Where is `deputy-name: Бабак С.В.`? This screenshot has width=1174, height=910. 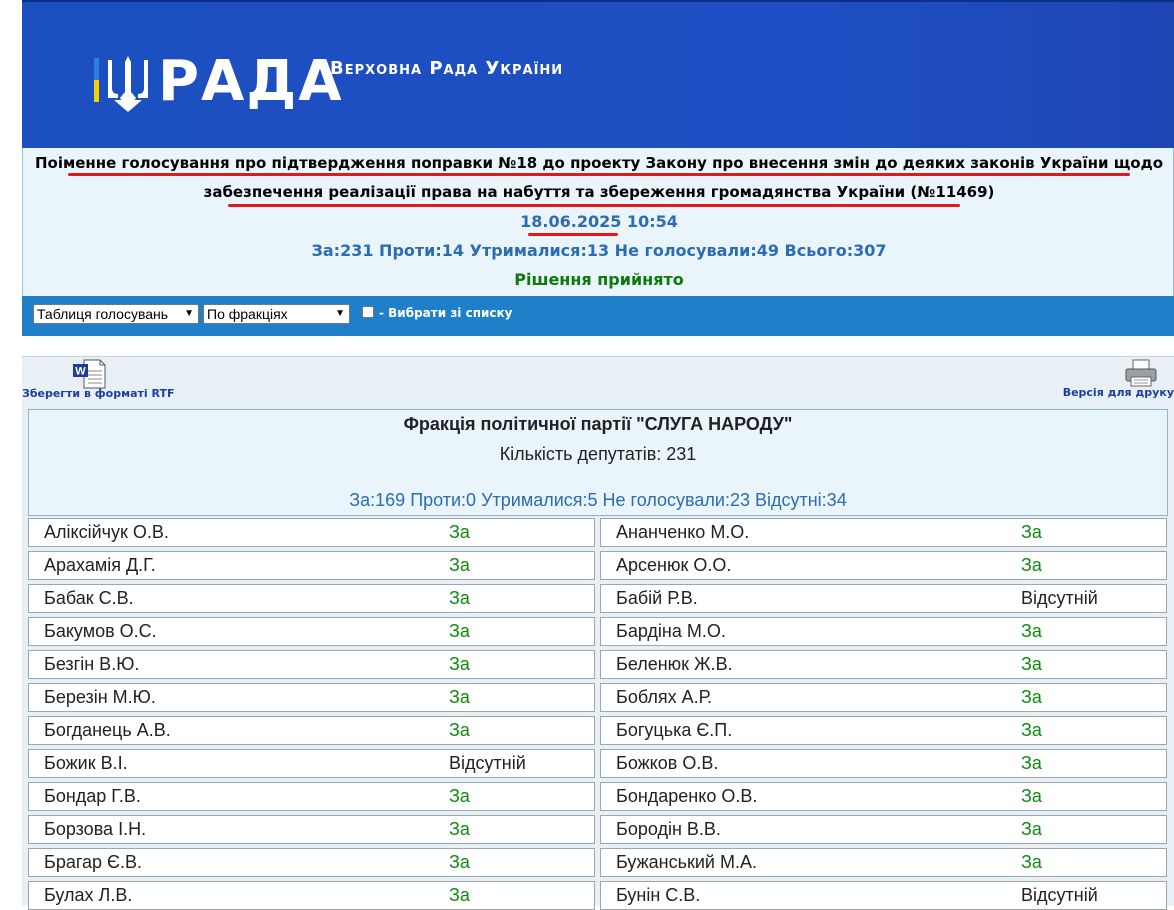 deputy-name: Бабак С.В. is located at coordinates (89, 598).